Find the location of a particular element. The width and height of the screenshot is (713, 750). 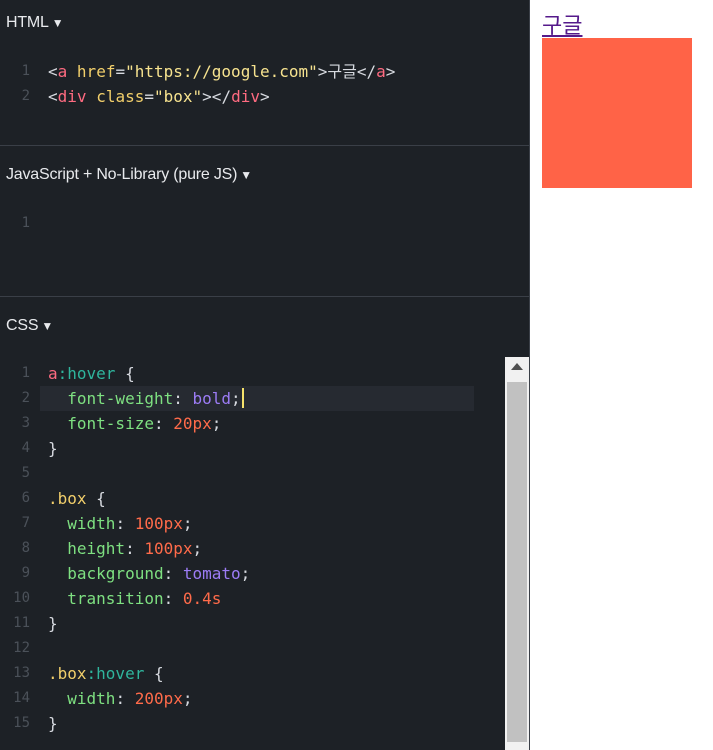

code-text: font-size: 20px; is located at coordinates (134, 423).